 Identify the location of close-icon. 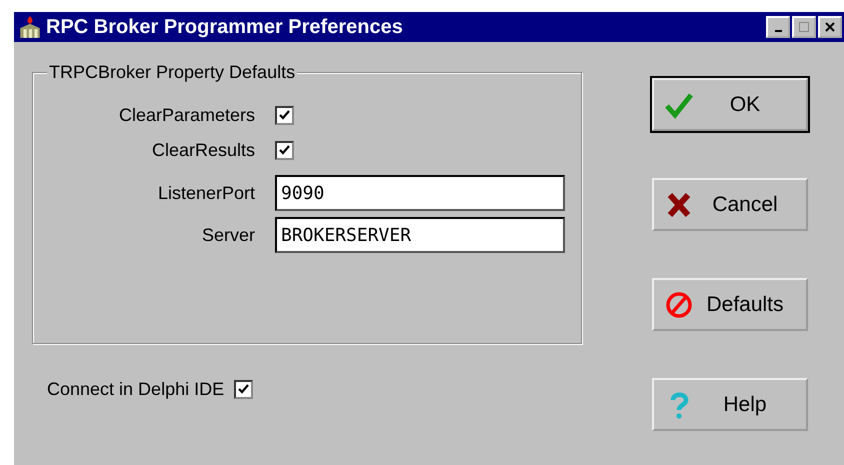
(830, 27).